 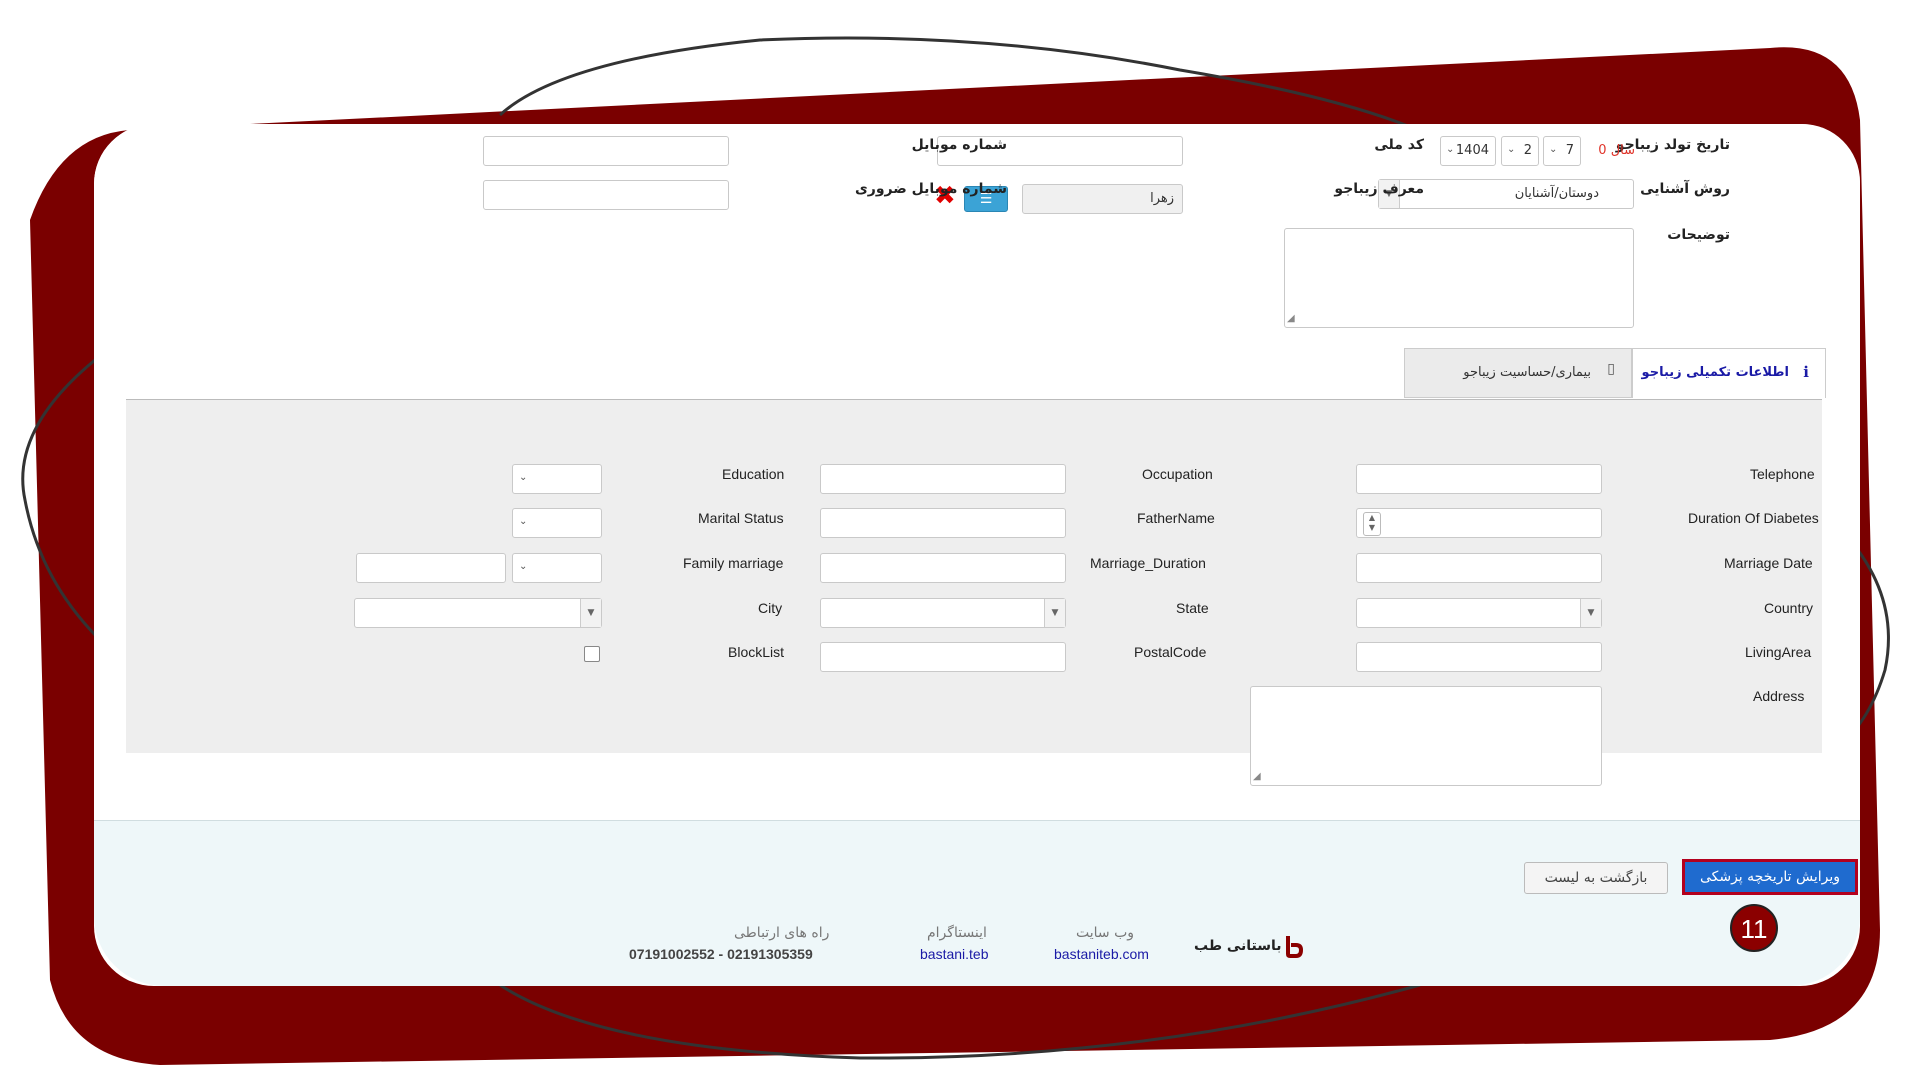 What do you see at coordinates (943, 613) in the screenshot?
I see `state-select: ▼` at bounding box center [943, 613].